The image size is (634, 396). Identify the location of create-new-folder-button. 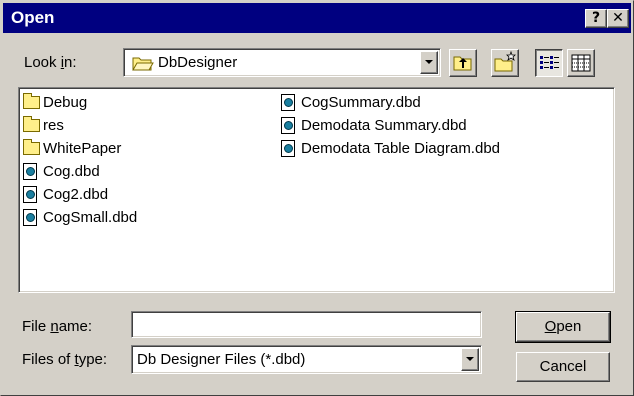
(505, 63).